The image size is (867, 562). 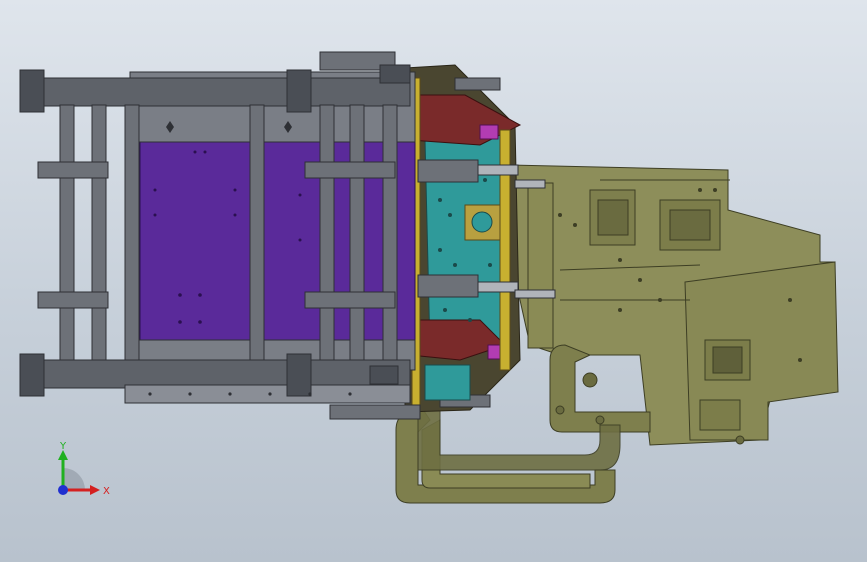 I want to click on x-axis-label: X, so click(x=106, y=491).